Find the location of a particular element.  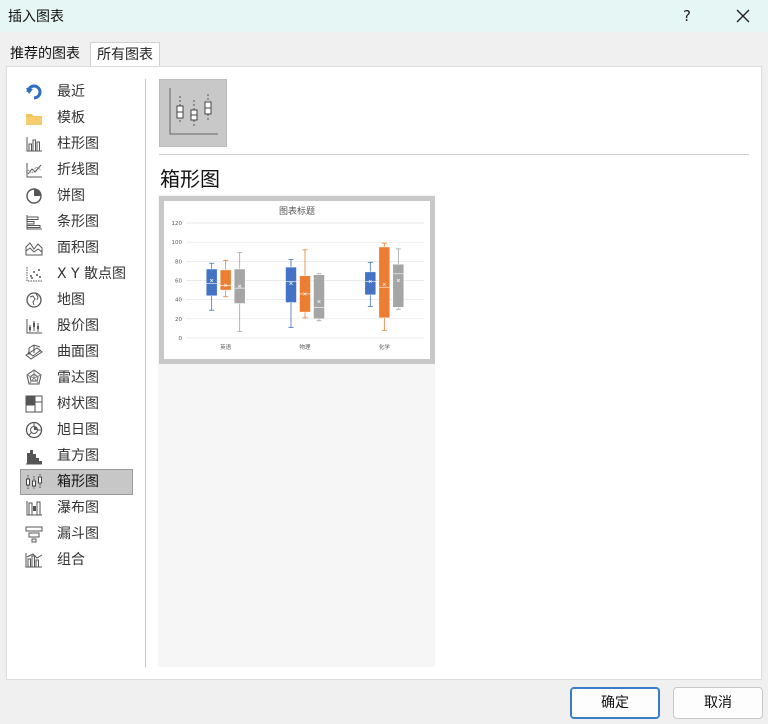

sidebar-item-label: 模板 is located at coordinates (71, 118).